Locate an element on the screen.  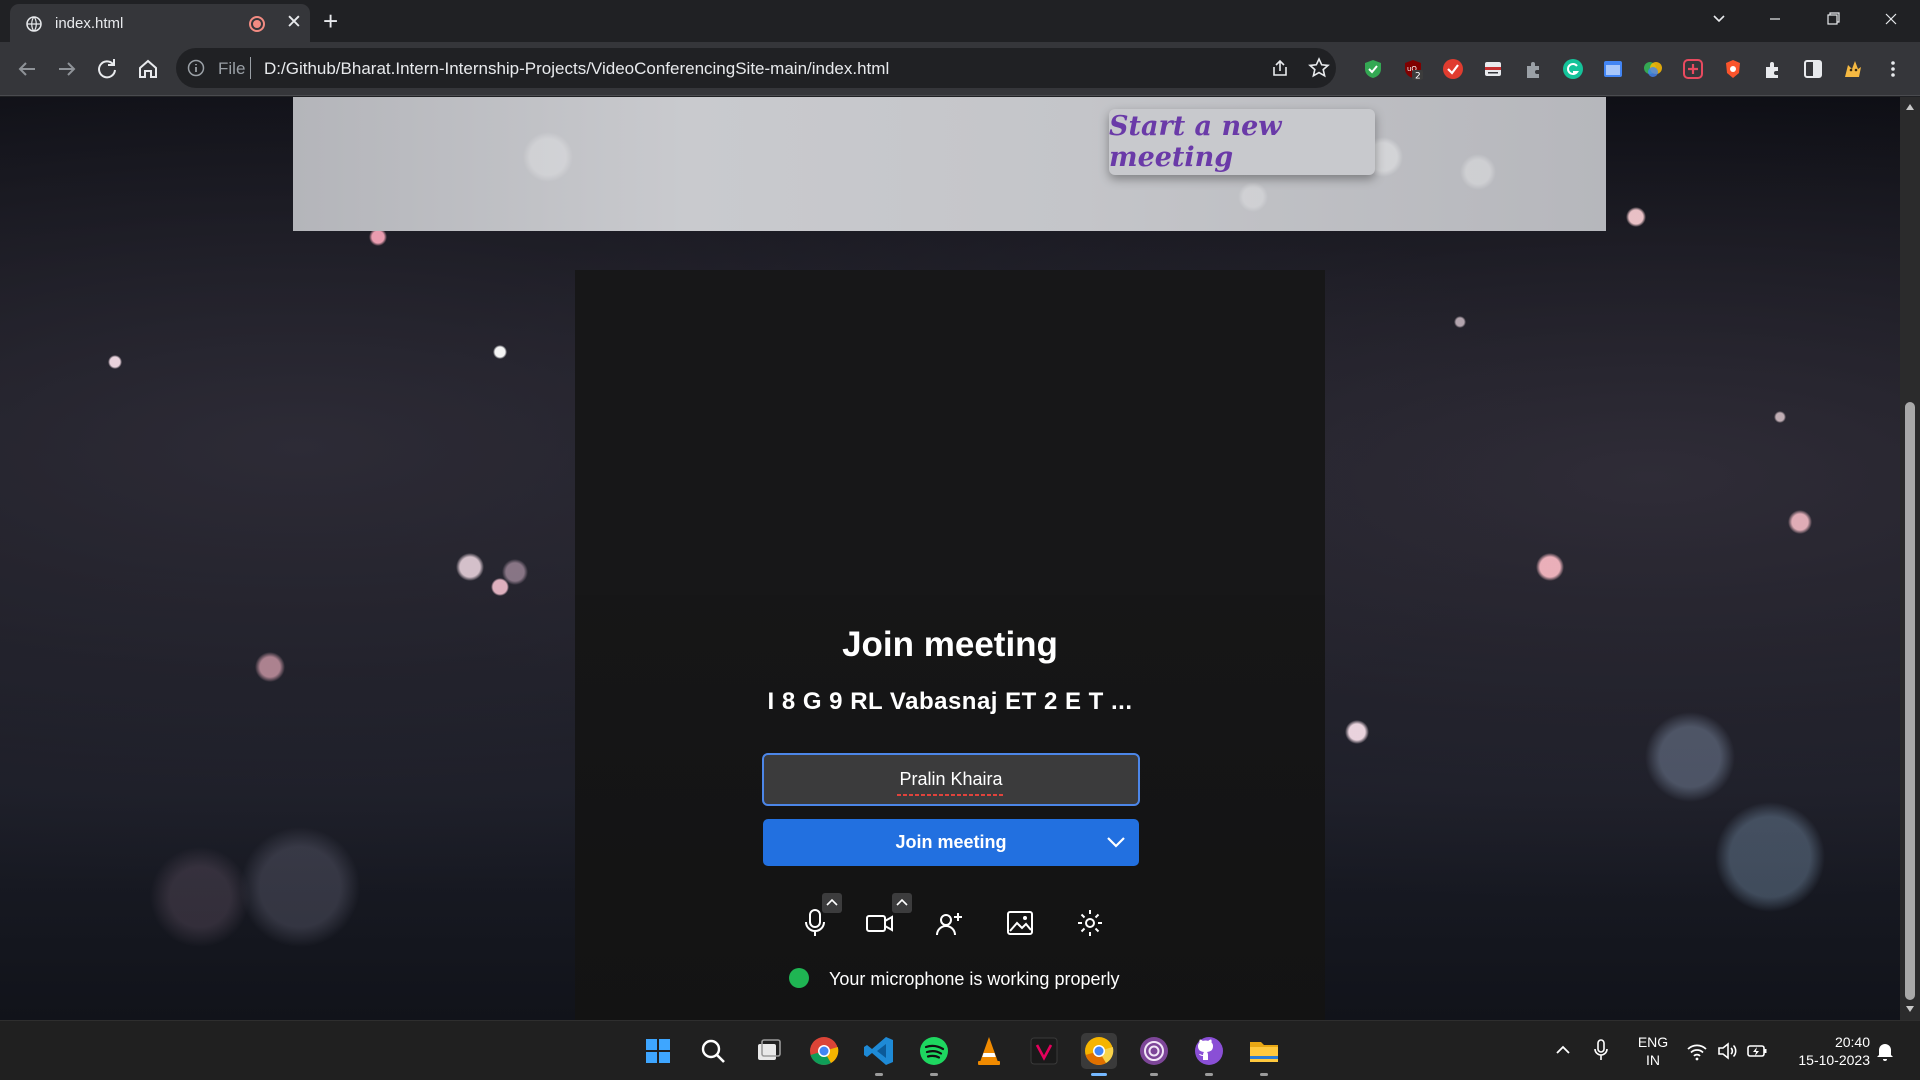
add-person-icon is located at coordinates (950, 923).